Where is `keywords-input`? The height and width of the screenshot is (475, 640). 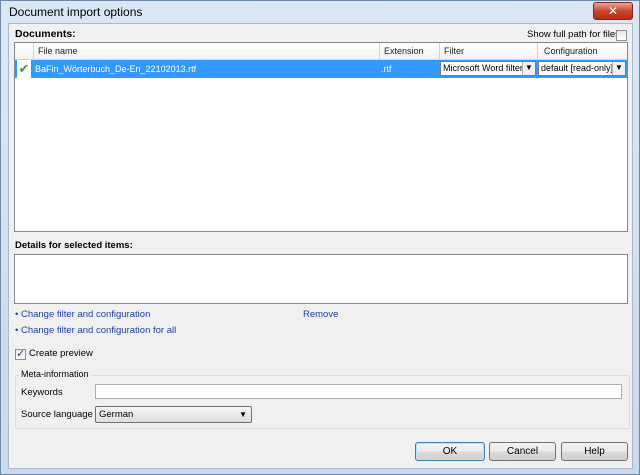
keywords-input is located at coordinates (358, 391).